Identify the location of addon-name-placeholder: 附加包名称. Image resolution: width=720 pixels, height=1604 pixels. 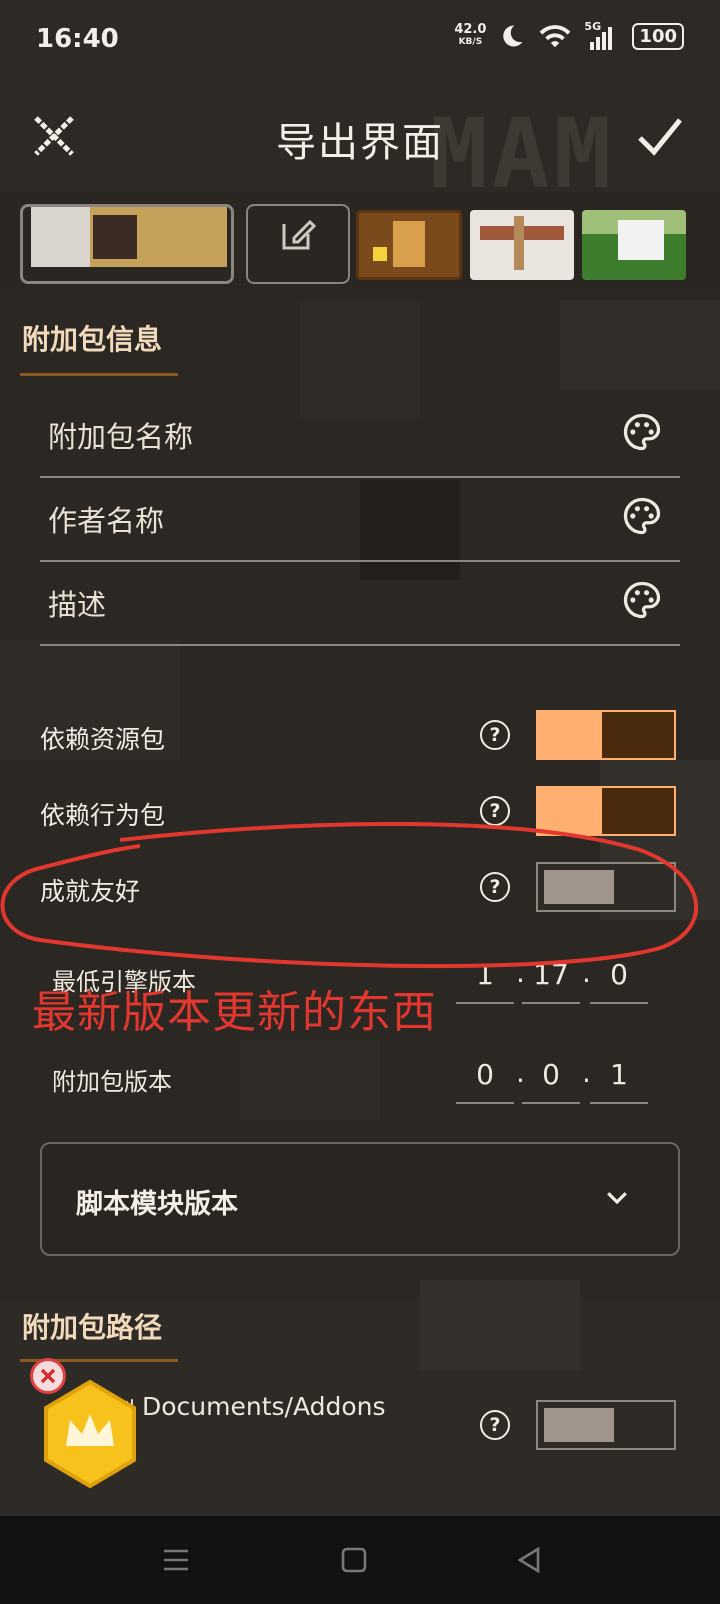
(121, 437).